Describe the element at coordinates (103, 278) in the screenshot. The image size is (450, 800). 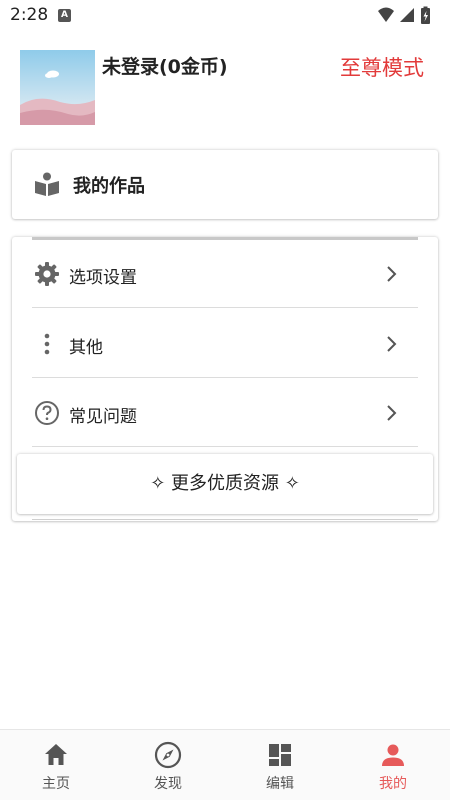
I see `menu-item-label: 选项设置` at that location.